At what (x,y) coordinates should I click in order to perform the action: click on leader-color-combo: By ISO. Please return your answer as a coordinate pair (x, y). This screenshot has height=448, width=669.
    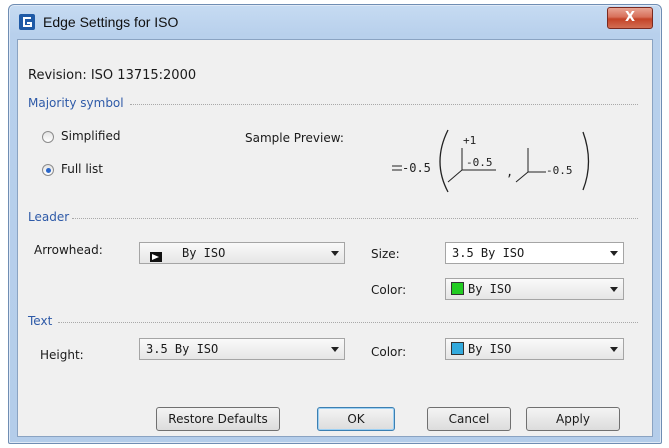
    Looking at the image, I should click on (534, 289).